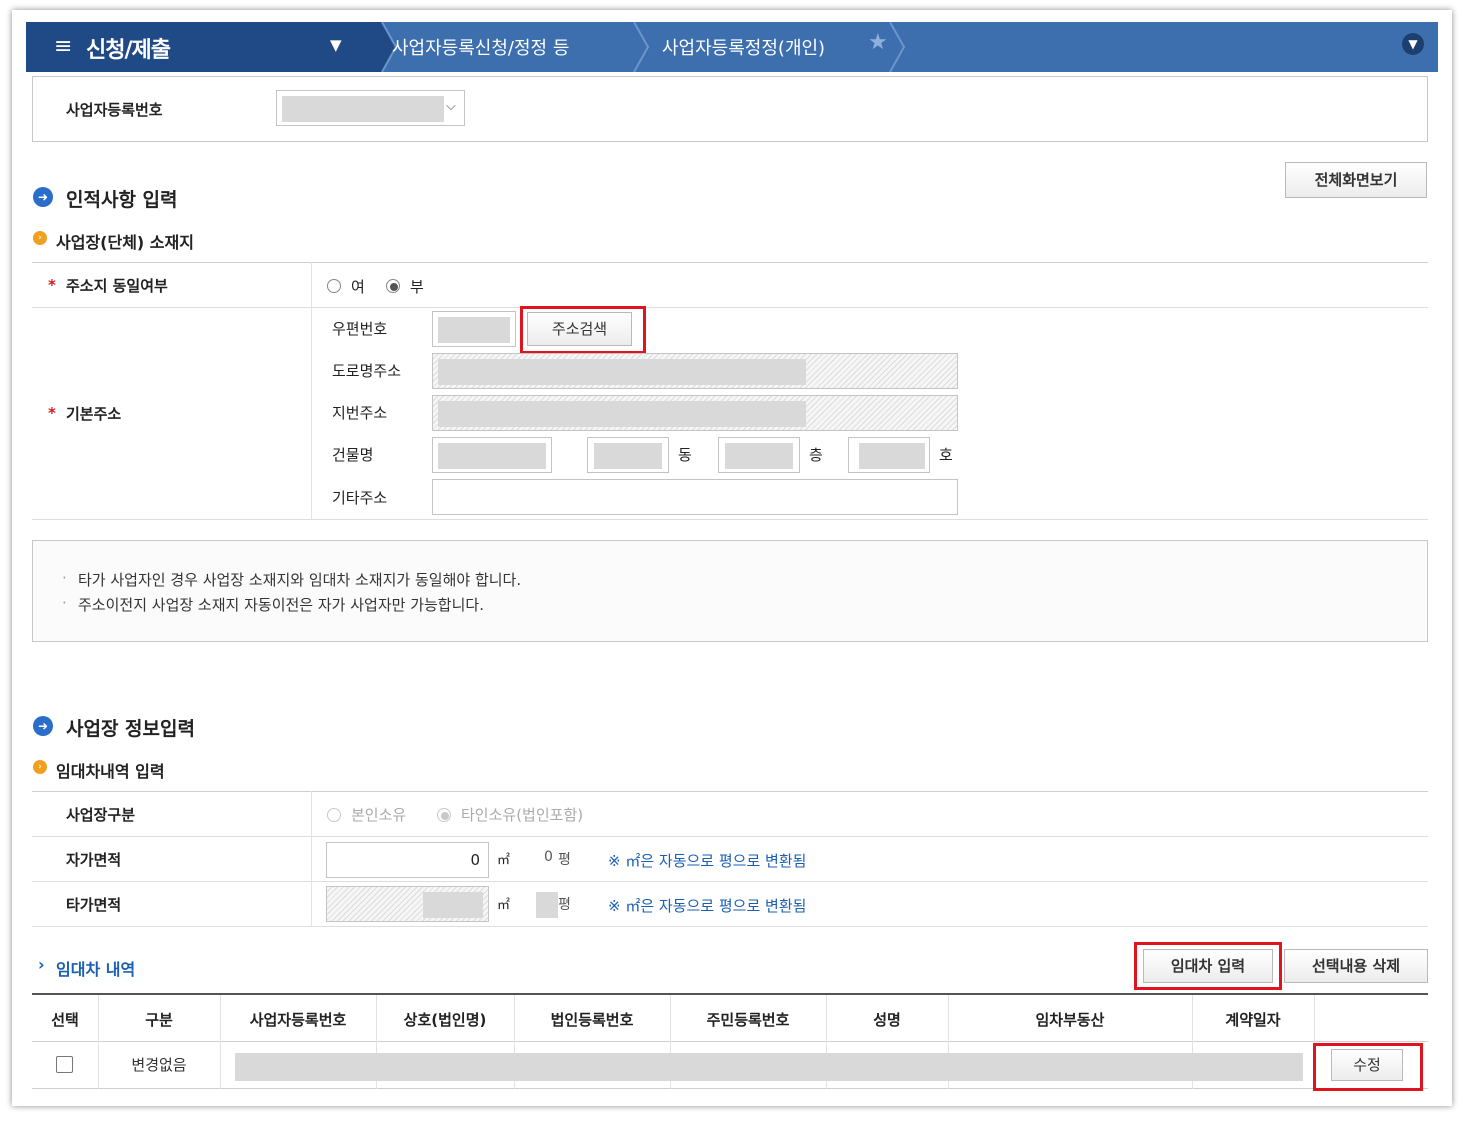  Describe the element at coordinates (480, 47) in the screenshot. I see `breadcrumb-item-1: 사업자등록신청/정정 등` at that location.